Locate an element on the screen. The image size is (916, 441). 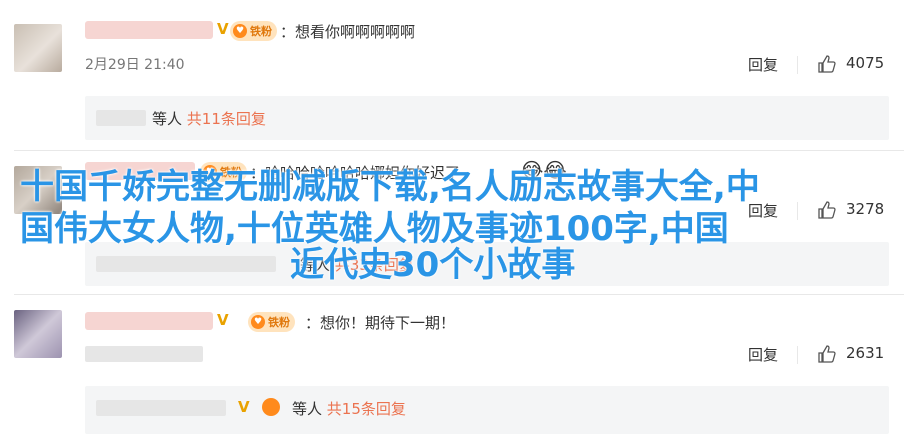
like-count: 3278 is located at coordinates (865, 209).